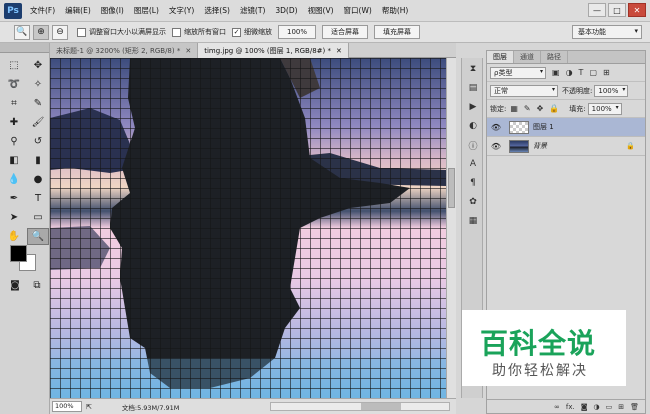 Image resolution: width=650 pixels, height=414 pixels. Describe the element at coordinates (345, 32) in the screenshot. I see `fit-screen-button: 适合屏幕` at that location.